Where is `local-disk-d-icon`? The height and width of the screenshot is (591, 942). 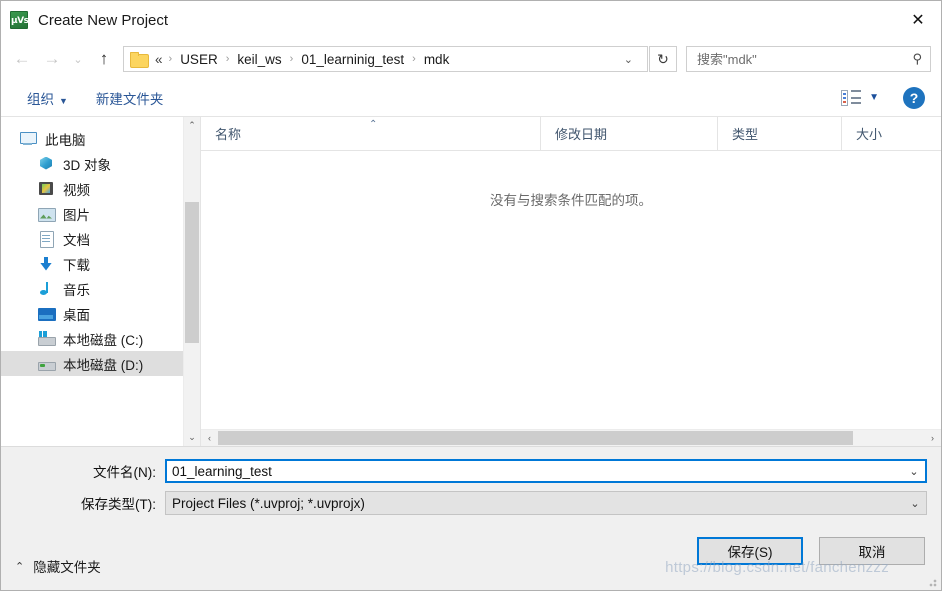 local-disk-d-icon is located at coordinates (46, 364).